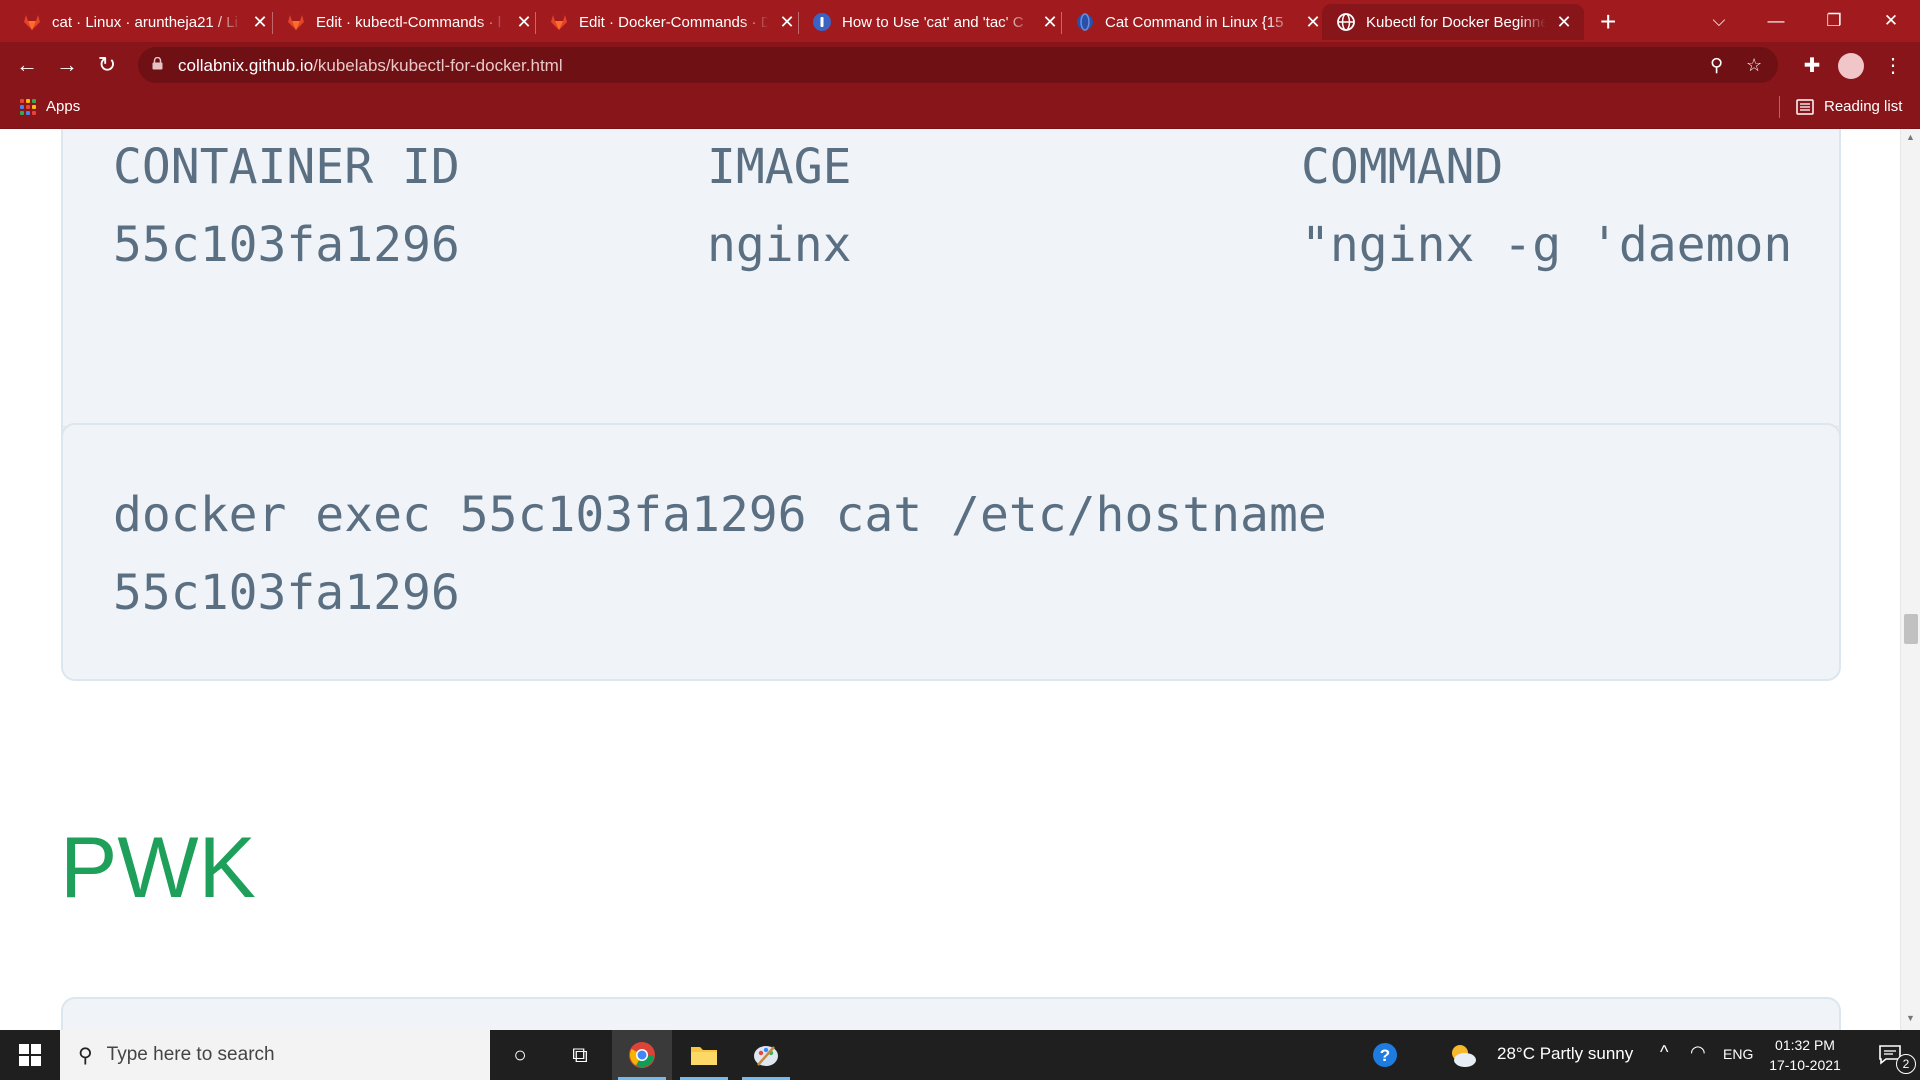 This screenshot has height=1080, width=1920. What do you see at coordinates (27, 65) in the screenshot?
I see `back-arrow-icon: ←` at bounding box center [27, 65].